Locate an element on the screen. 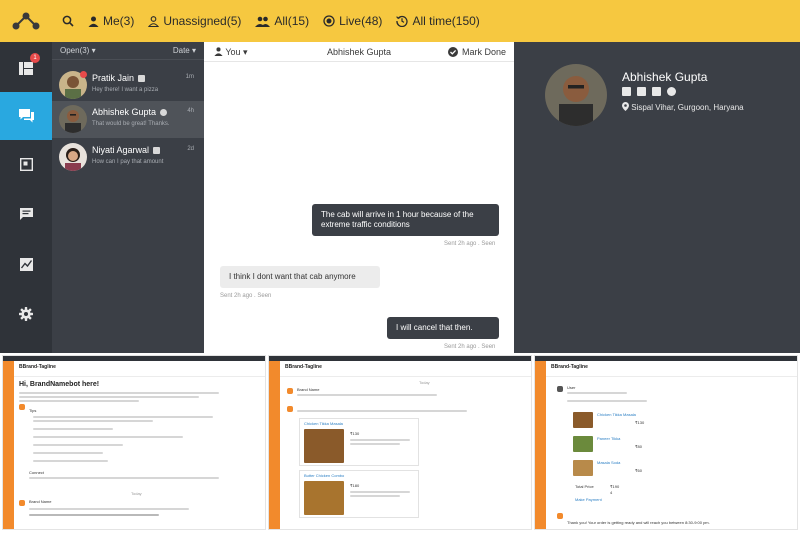  contact-name: Pratik Jain is located at coordinates (113, 78).